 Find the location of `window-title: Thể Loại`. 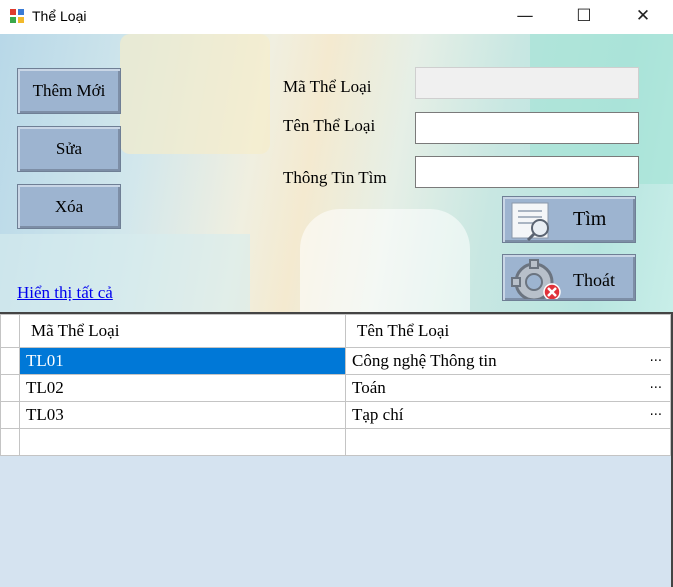

window-title: Thể Loại is located at coordinates (59, 16).